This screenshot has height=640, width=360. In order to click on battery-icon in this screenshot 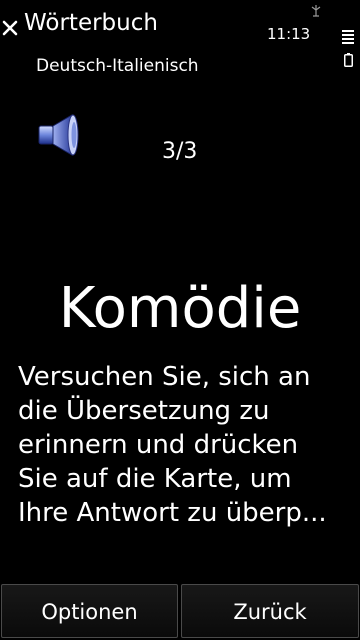, I will do `click(348, 60)`.